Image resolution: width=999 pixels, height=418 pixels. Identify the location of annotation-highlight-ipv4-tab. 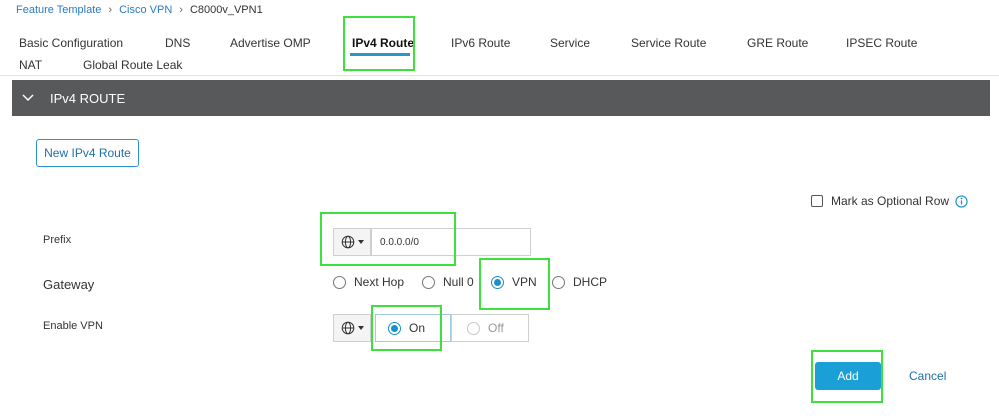
(379, 43).